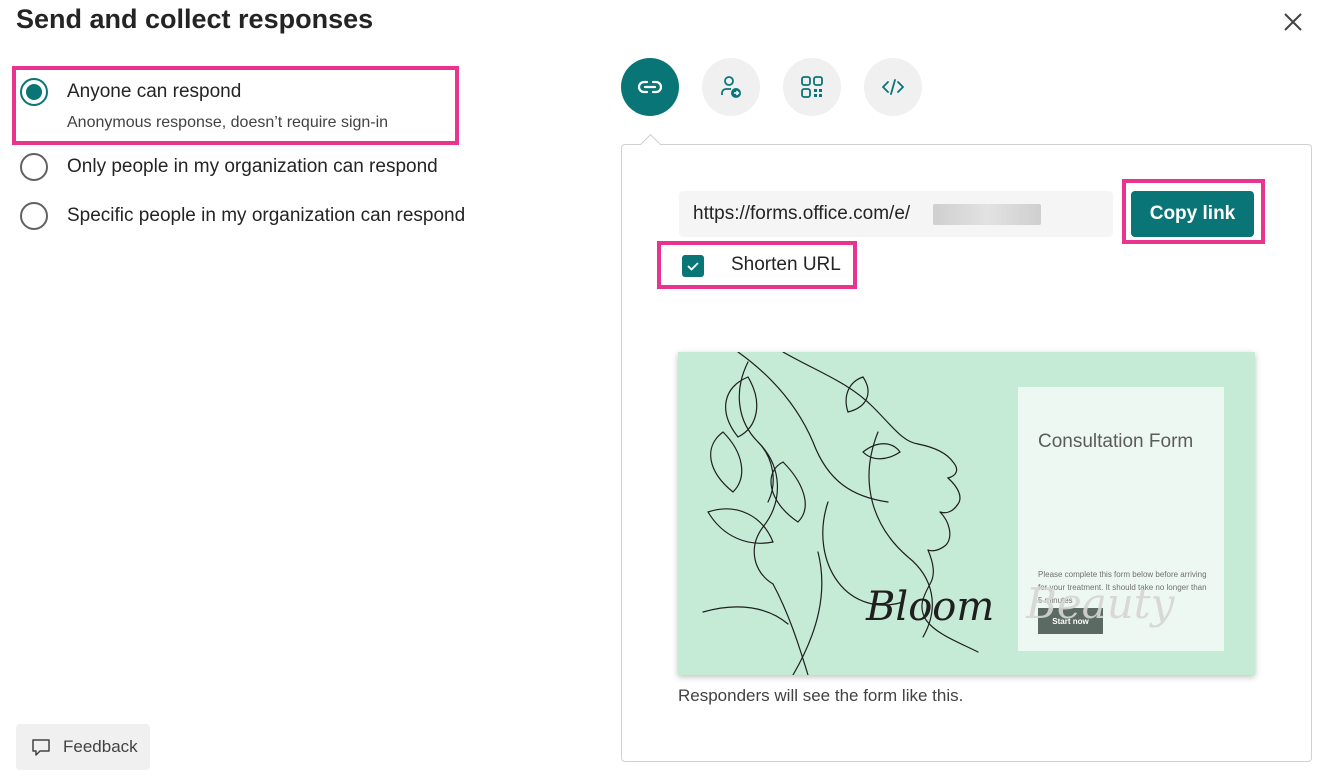  I want to click on shorten-url-checkbox, so click(693, 266).